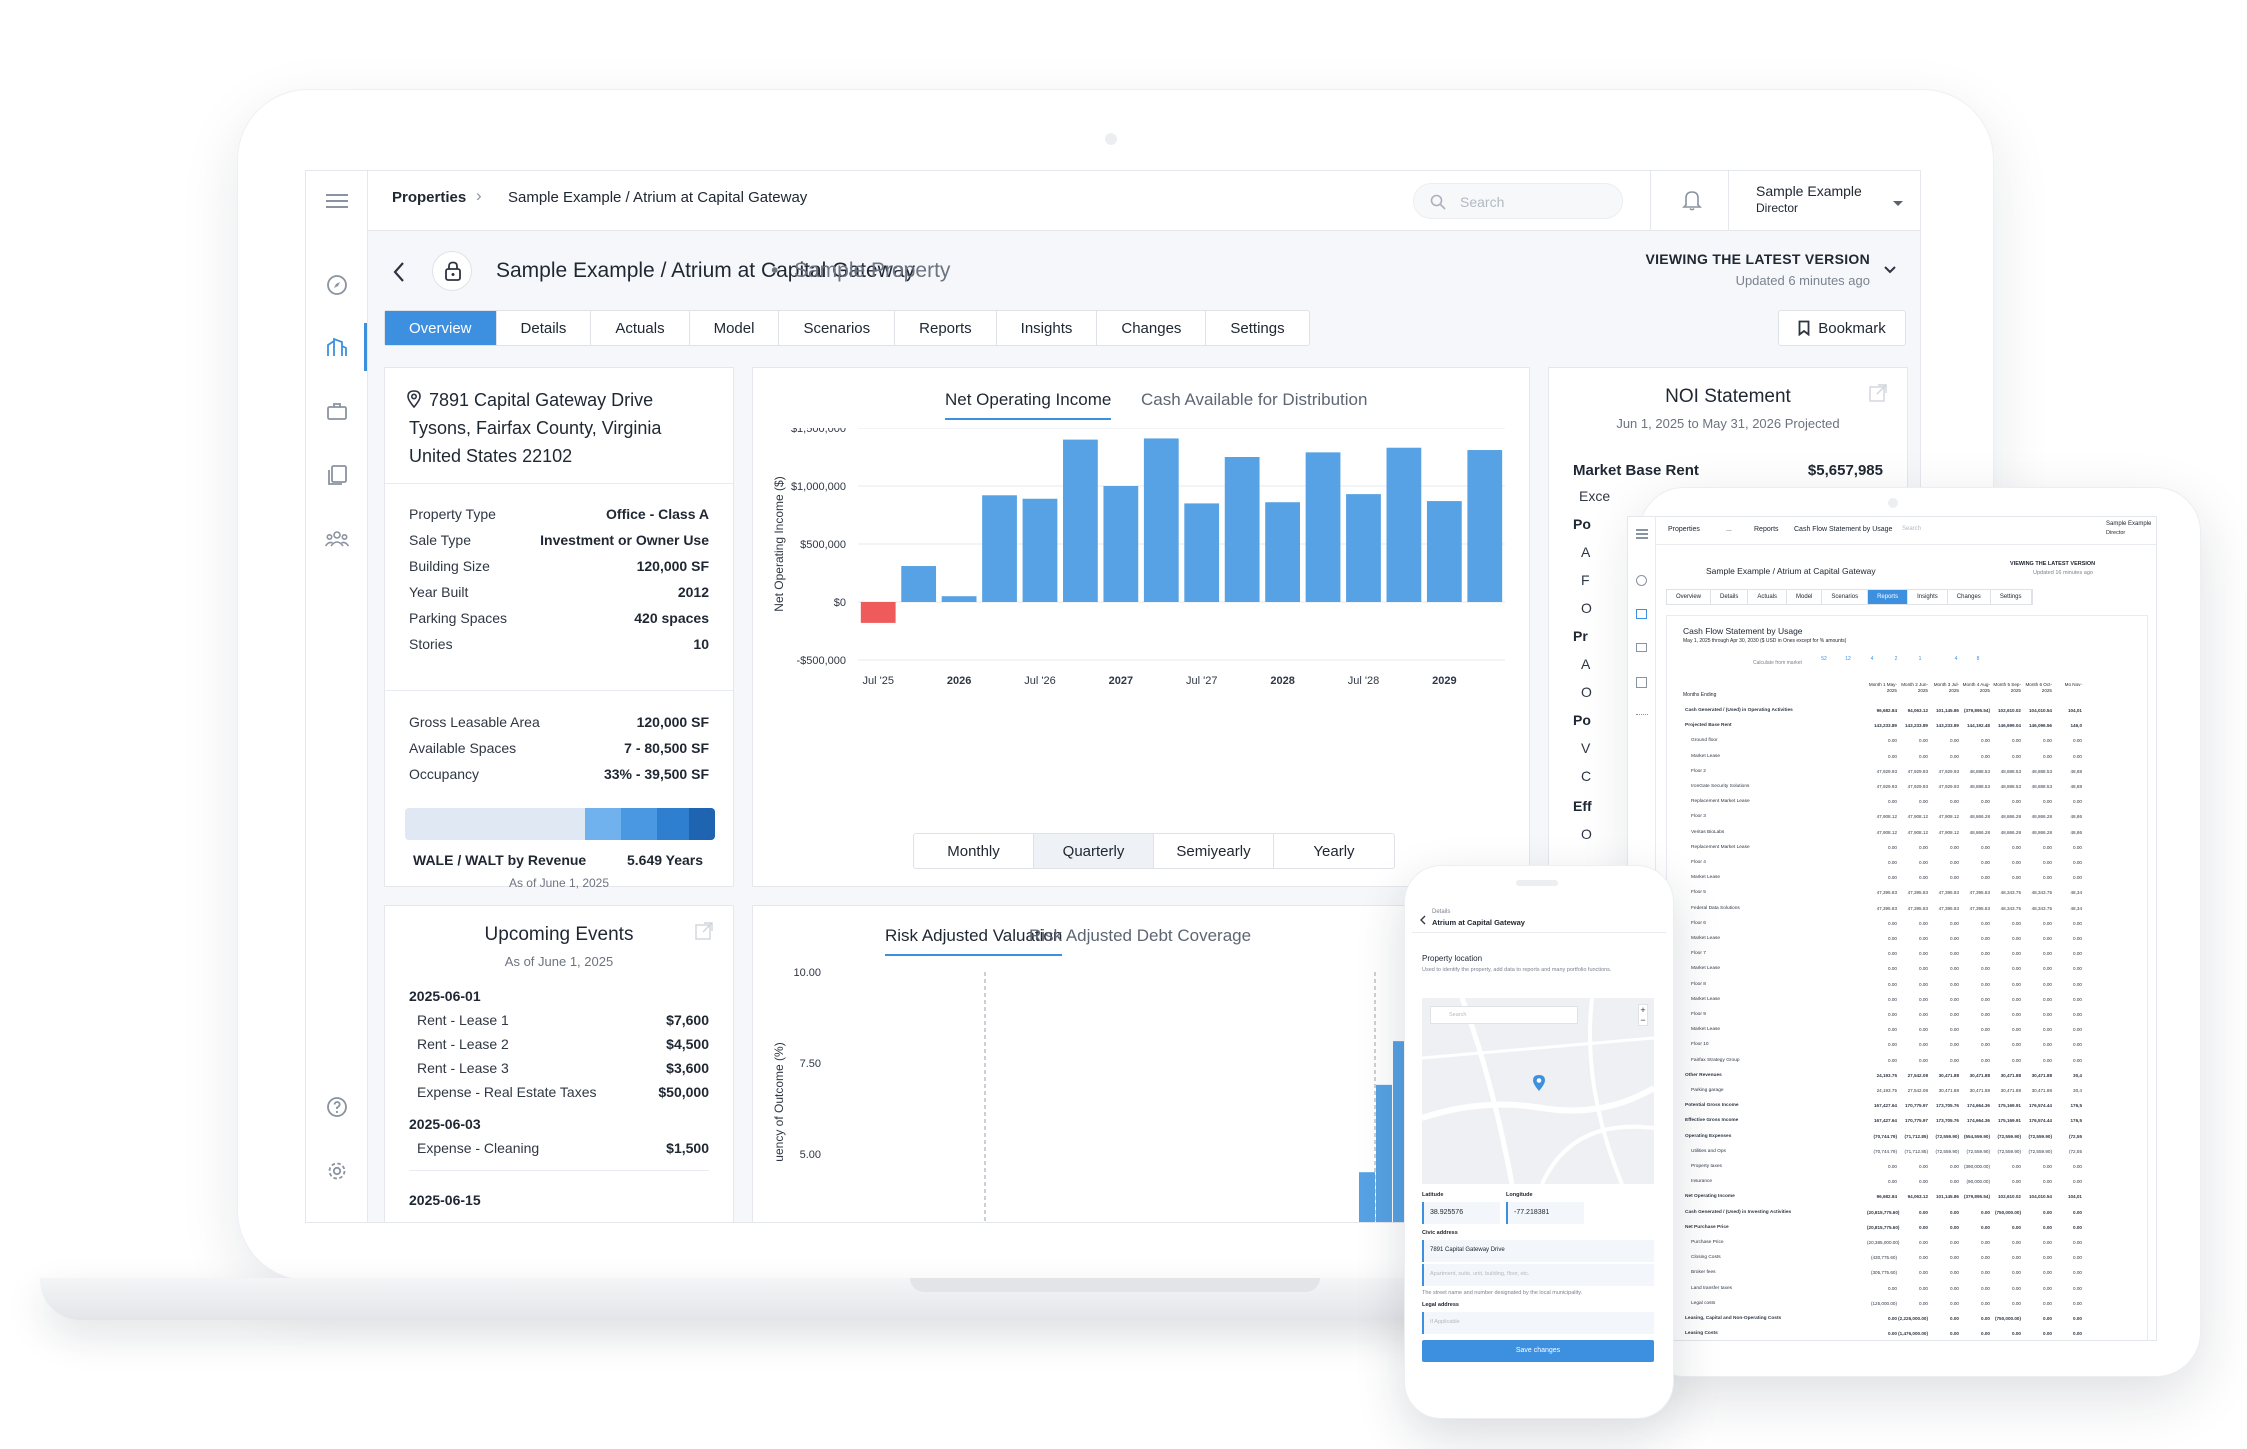 Image resolution: width=2247 pixels, height=1449 pixels. Describe the element at coordinates (1334, 851) in the screenshot. I see `period-yearly: Yearly` at that location.